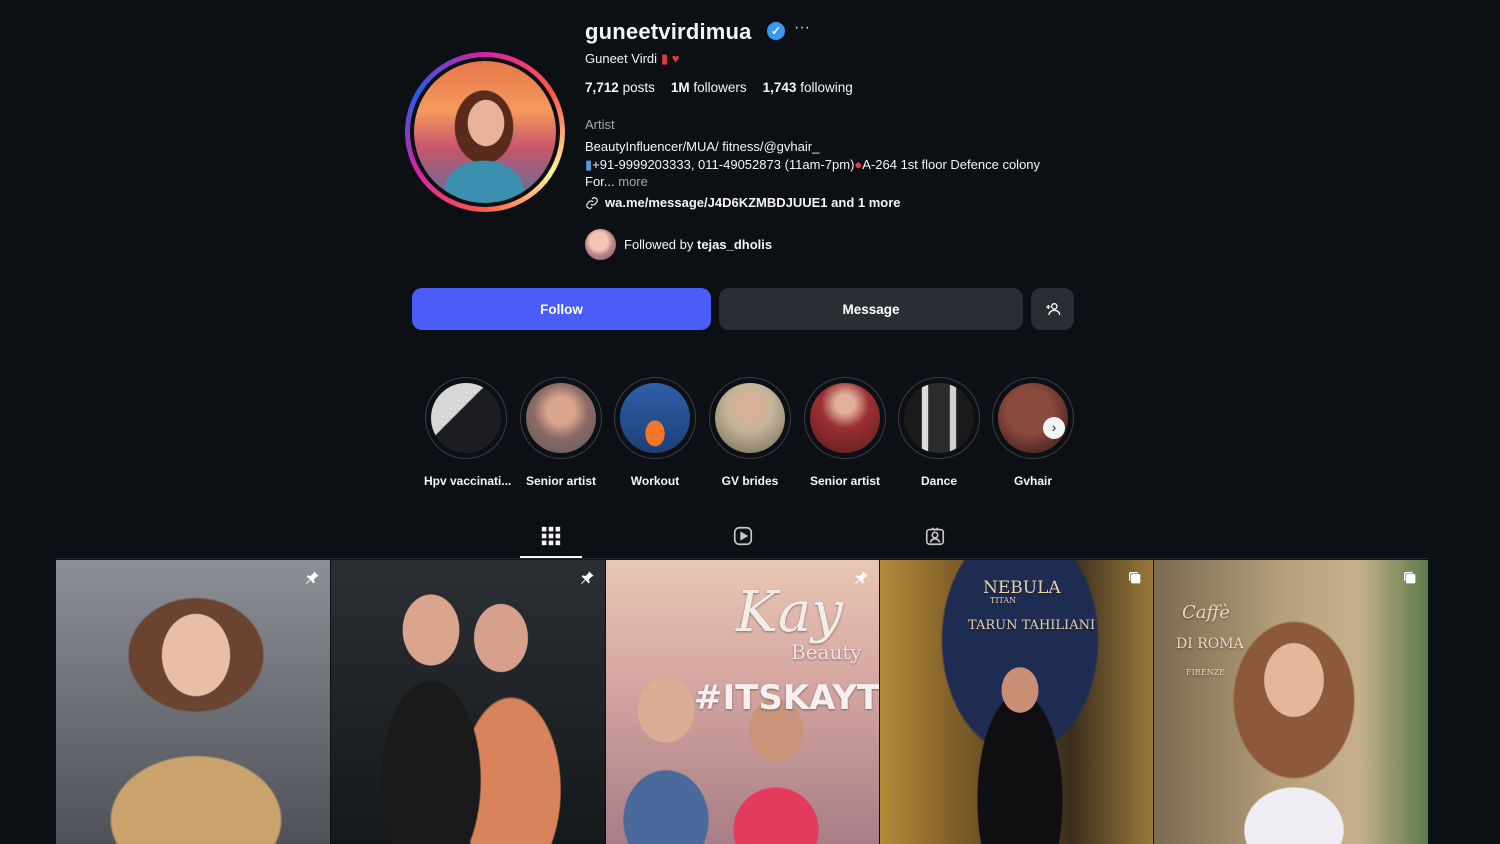 Image resolution: width=1500 pixels, height=844 pixels. Describe the element at coordinates (620, 87) in the screenshot. I see `stat-posts: 7,712 posts` at that location.